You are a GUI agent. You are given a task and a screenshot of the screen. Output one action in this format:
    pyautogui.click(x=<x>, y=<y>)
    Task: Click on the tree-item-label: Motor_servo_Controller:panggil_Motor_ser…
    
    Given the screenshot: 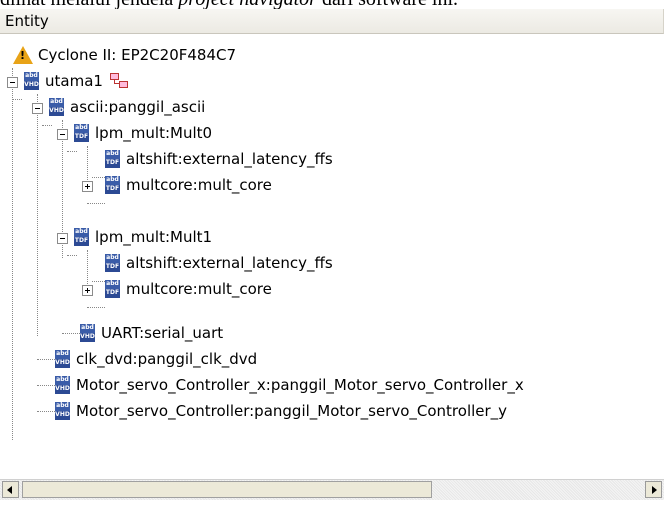 What is the action you would take?
    pyautogui.click(x=292, y=411)
    